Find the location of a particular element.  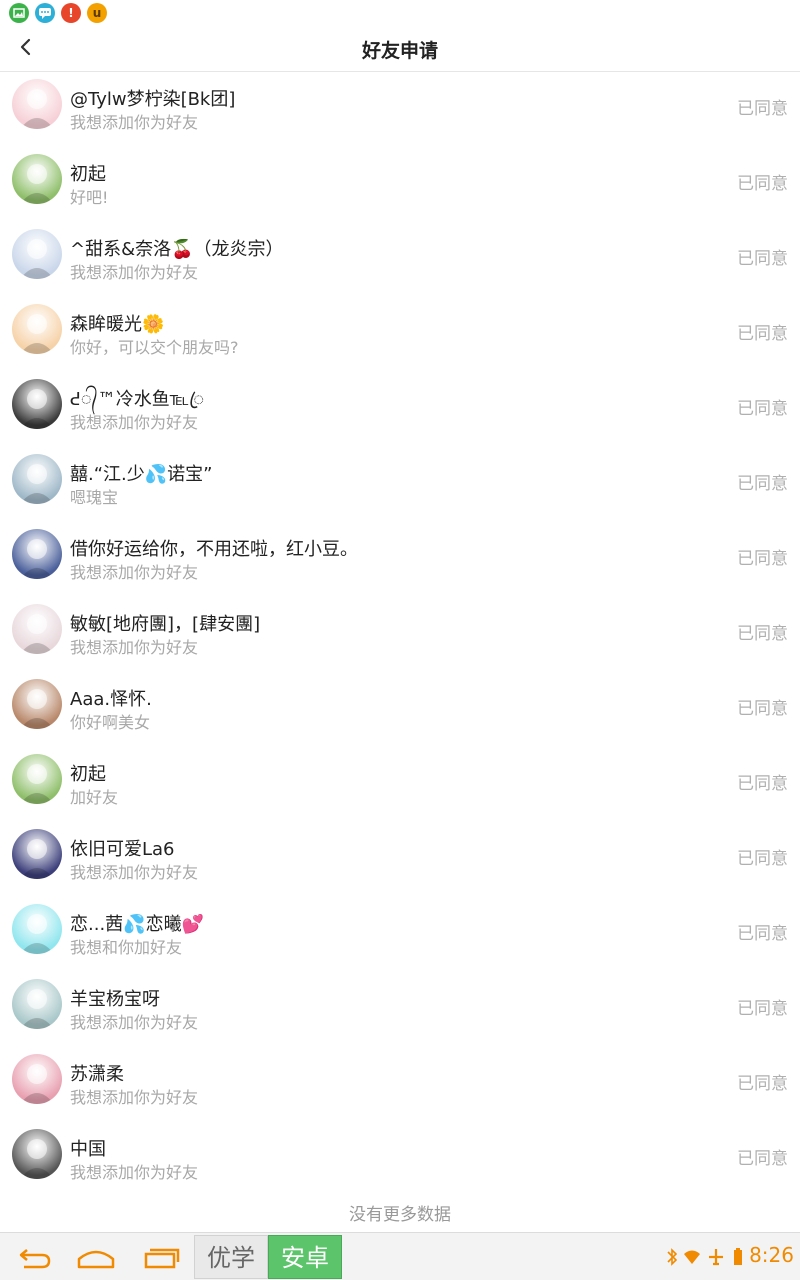

system-tray is located at coordinates (709, 1257).